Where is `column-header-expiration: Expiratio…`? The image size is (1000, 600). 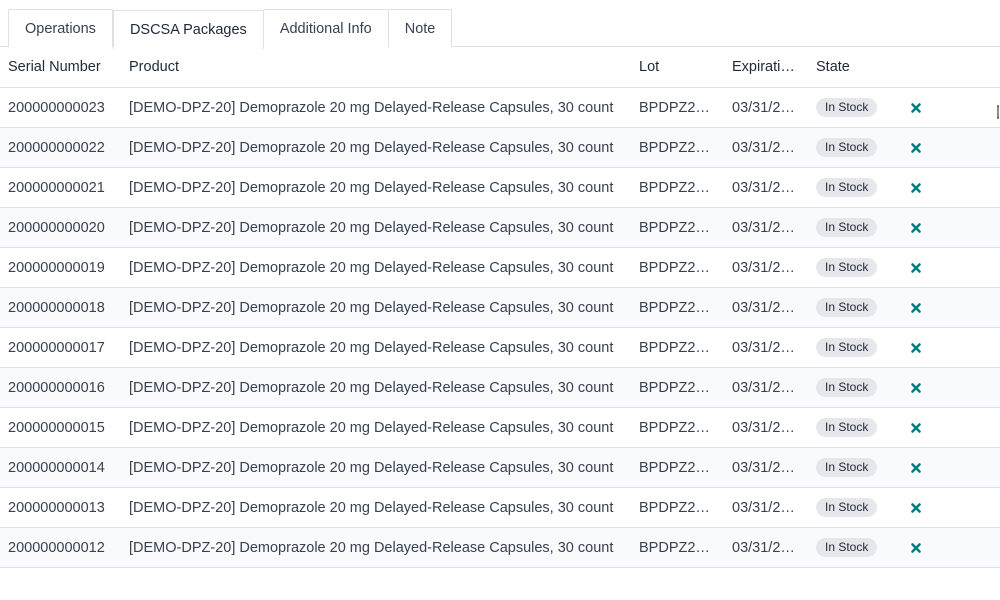 column-header-expiration: Expiratio… is located at coordinates (766, 67).